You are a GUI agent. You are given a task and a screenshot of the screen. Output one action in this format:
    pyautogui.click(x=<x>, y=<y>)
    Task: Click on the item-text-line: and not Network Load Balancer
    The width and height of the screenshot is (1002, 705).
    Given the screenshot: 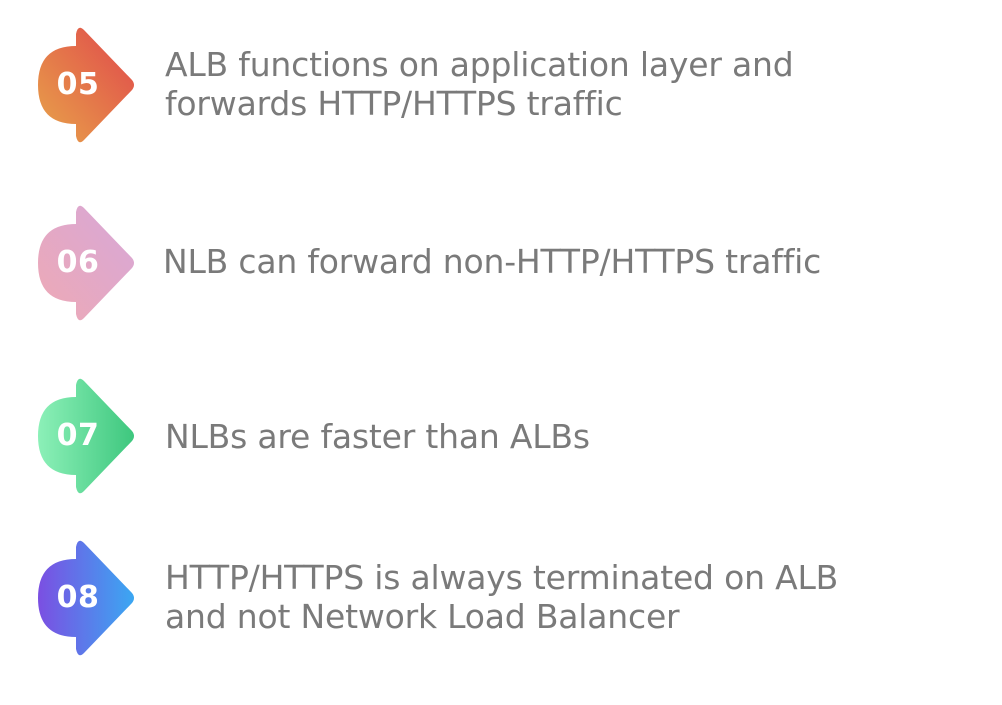 What is the action you would take?
    pyautogui.click(x=422, y=616)
    